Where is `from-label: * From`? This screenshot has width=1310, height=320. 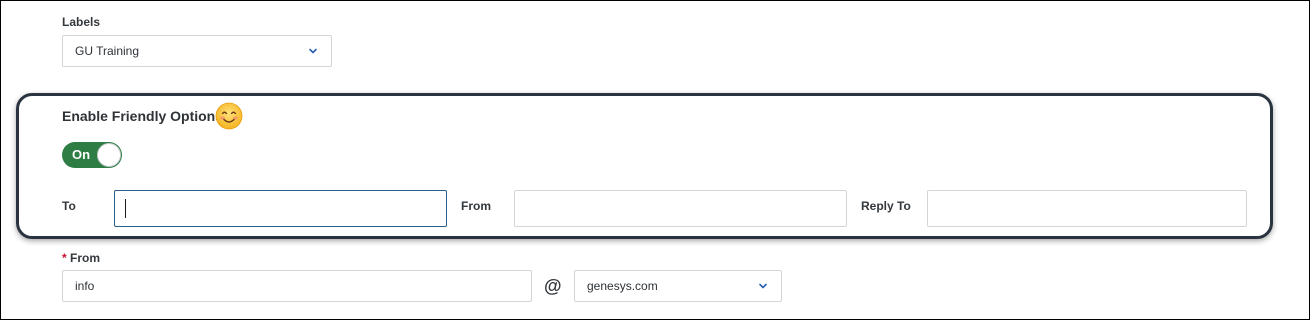
from-label: * From is located at coordinates (81, 258).